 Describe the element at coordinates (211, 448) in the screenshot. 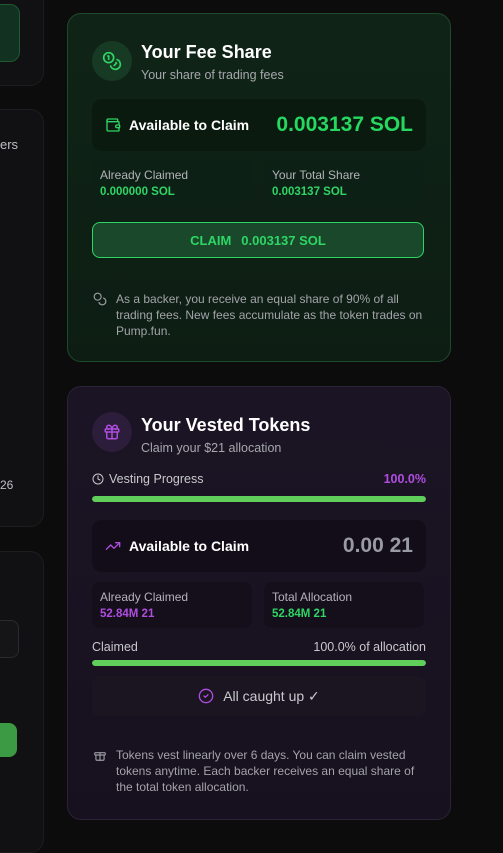

I see `vested-subtitle: Claim your $21 allocation` at that location.